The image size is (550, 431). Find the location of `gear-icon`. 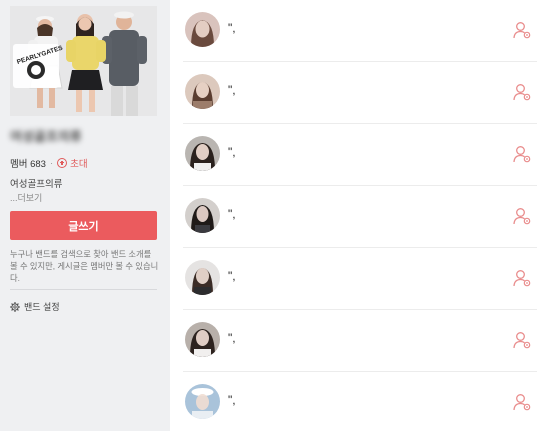

gear-icon is located at coordinates (15, 306).